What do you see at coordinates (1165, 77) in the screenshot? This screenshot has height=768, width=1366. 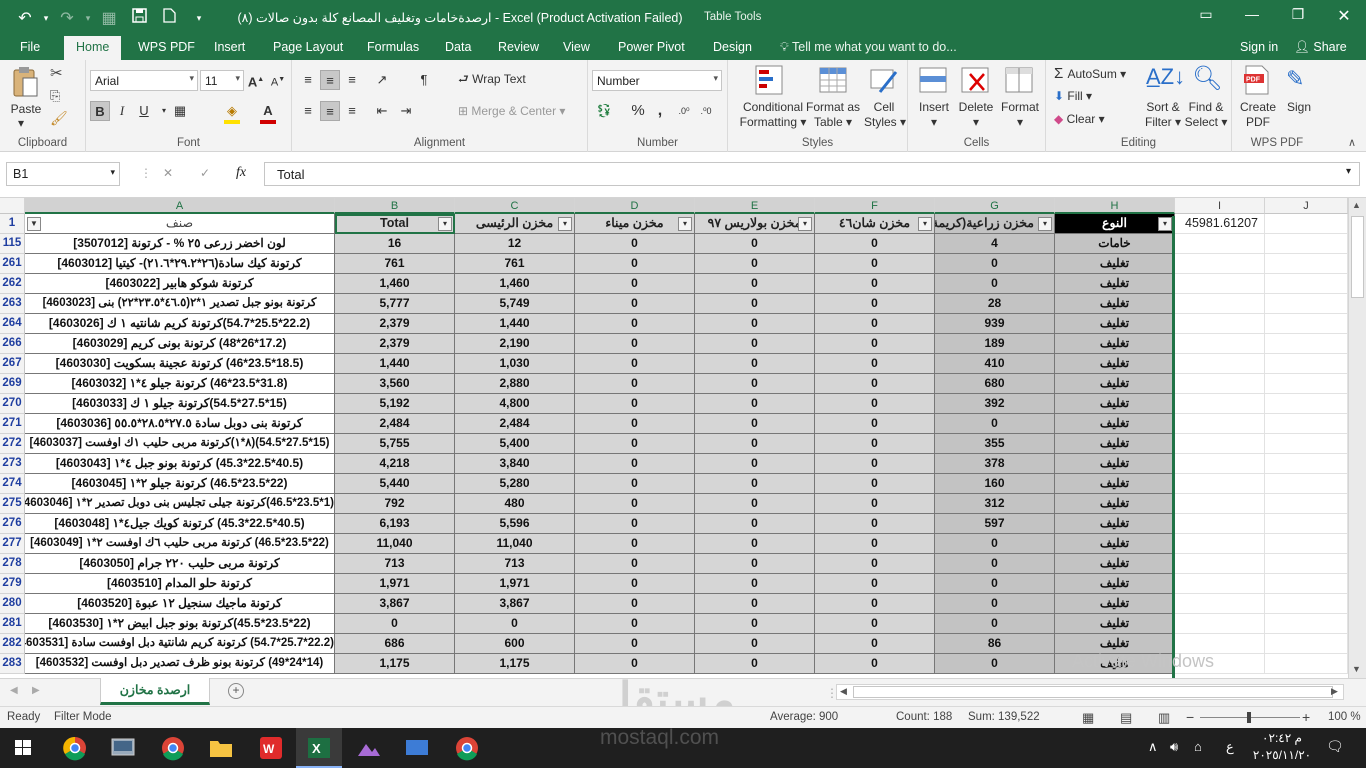 I see `sort-filter-icon: A̲Z↓` at bounding box center [1165, 77].